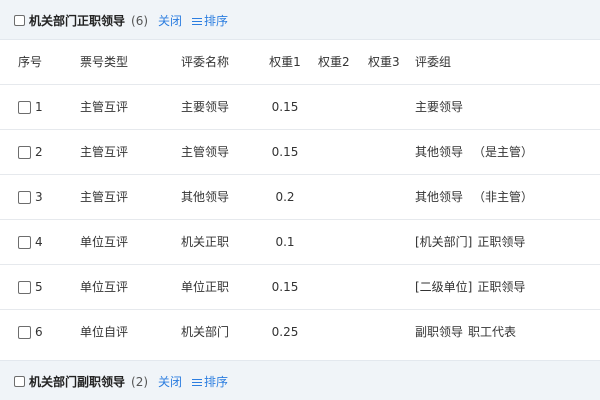  What do you see at coordinates (104, 62) in the screenshot?
I see `col-header-ticket-type: 票号类型` at bounding box center [104, 62].